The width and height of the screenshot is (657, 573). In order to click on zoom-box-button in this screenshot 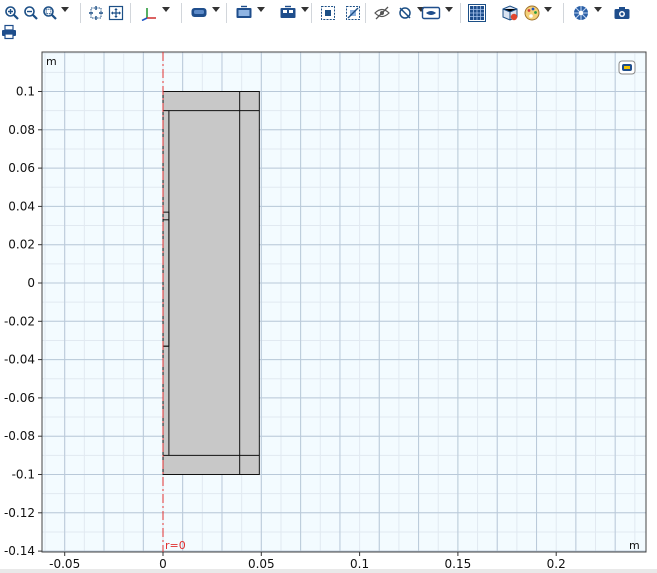, I will do `click(50, 13)`.